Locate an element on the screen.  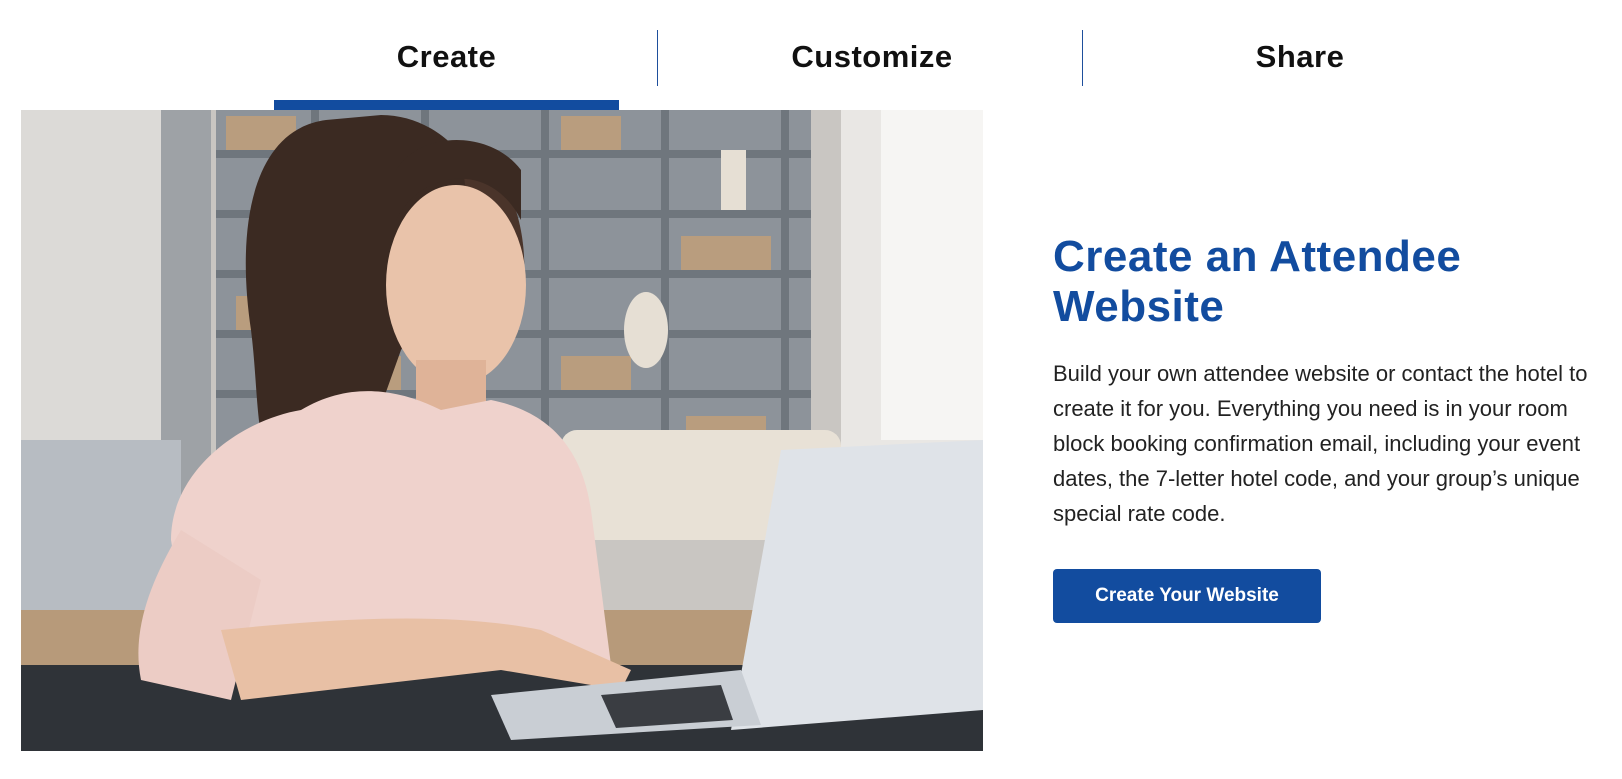
tab-customize: Customize is located at coordinates (872, 55).